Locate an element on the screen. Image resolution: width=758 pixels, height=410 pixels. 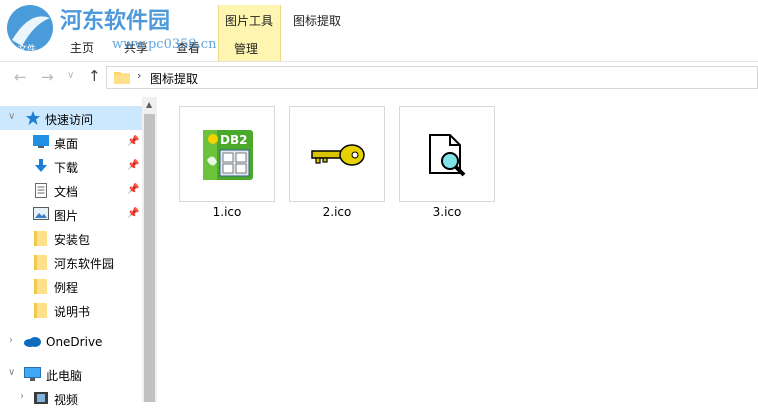
sidebar-item-desktop: 桌面 📌 is located at coordinates (71, 142).